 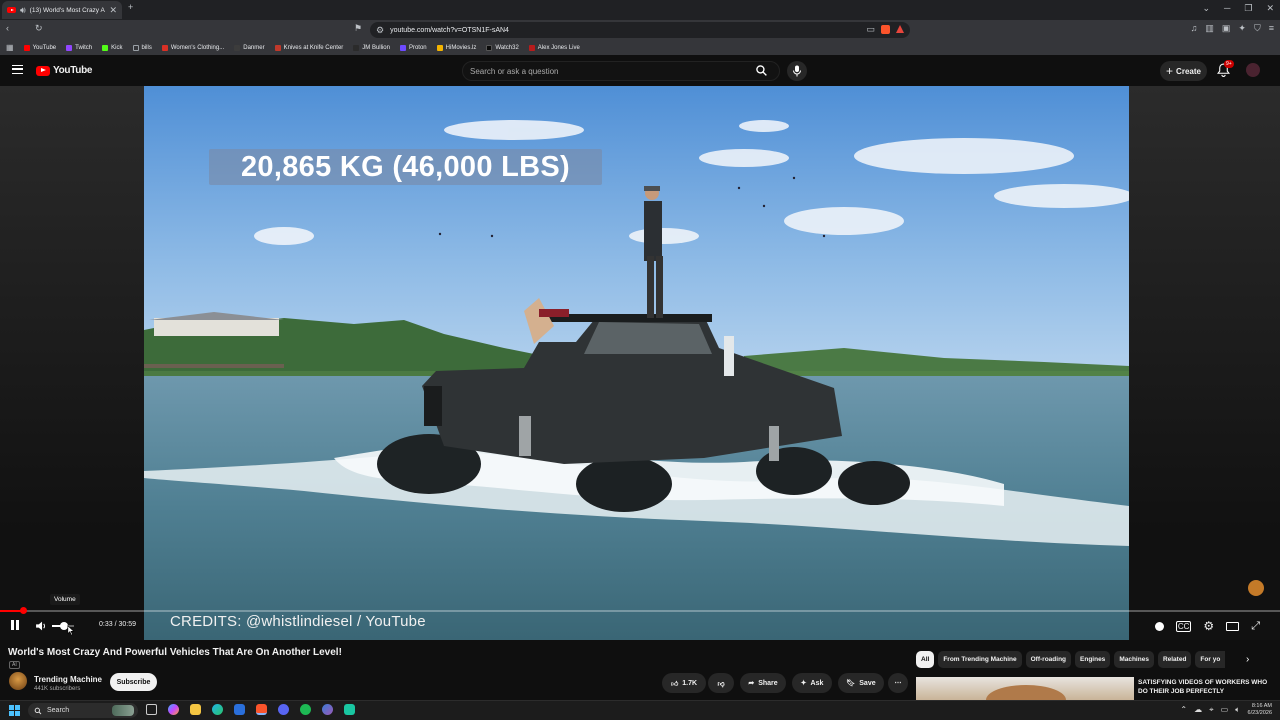 What do you see at coordinates (885, 29) in the screenshot?
I see `brave-shields-icon` at bounding box center [885, 29].